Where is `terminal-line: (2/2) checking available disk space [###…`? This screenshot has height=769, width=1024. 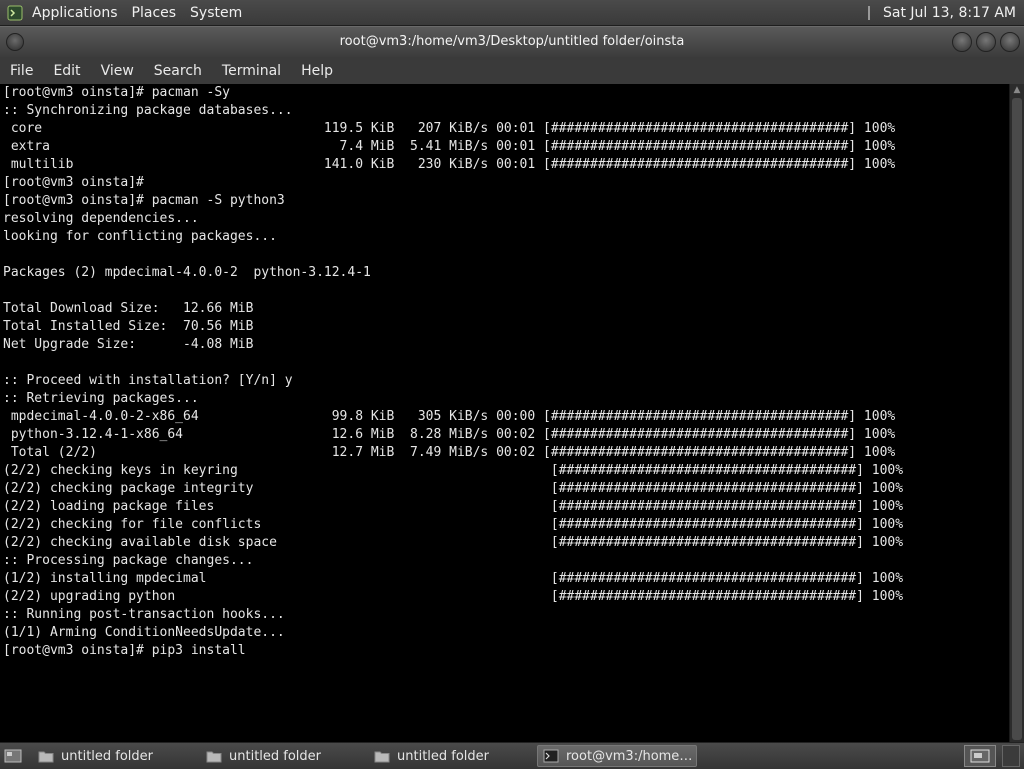
terminal-line: (2/2) checking available disk space [###… is located at coordinates (453, 542).